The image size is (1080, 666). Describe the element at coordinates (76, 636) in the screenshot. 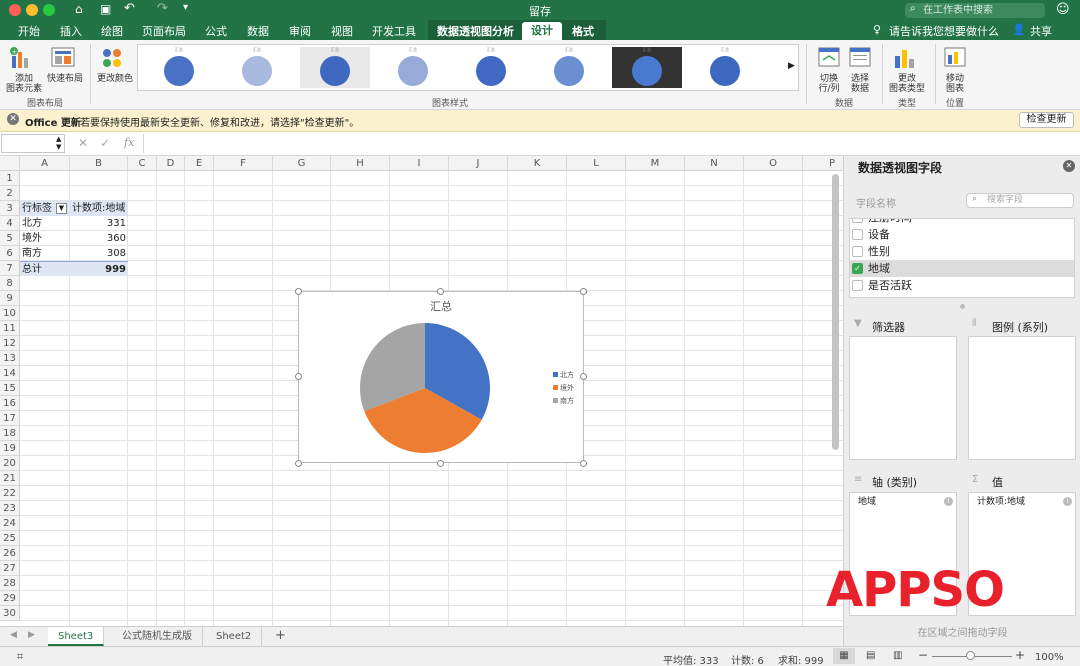

I see `sheet-tab: Sheet3` at that location.